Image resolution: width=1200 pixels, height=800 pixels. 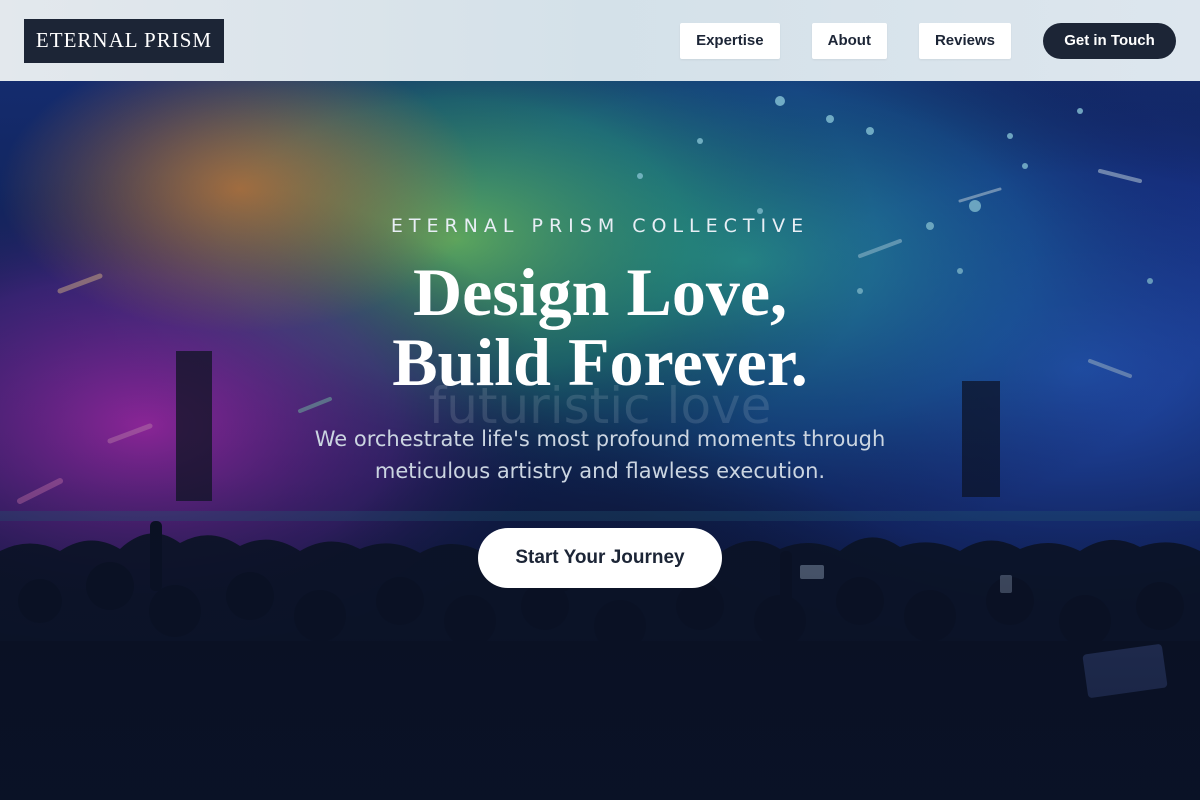 I want to click on hero-title-line-1: Design Love,, so click(x=600, y=292).